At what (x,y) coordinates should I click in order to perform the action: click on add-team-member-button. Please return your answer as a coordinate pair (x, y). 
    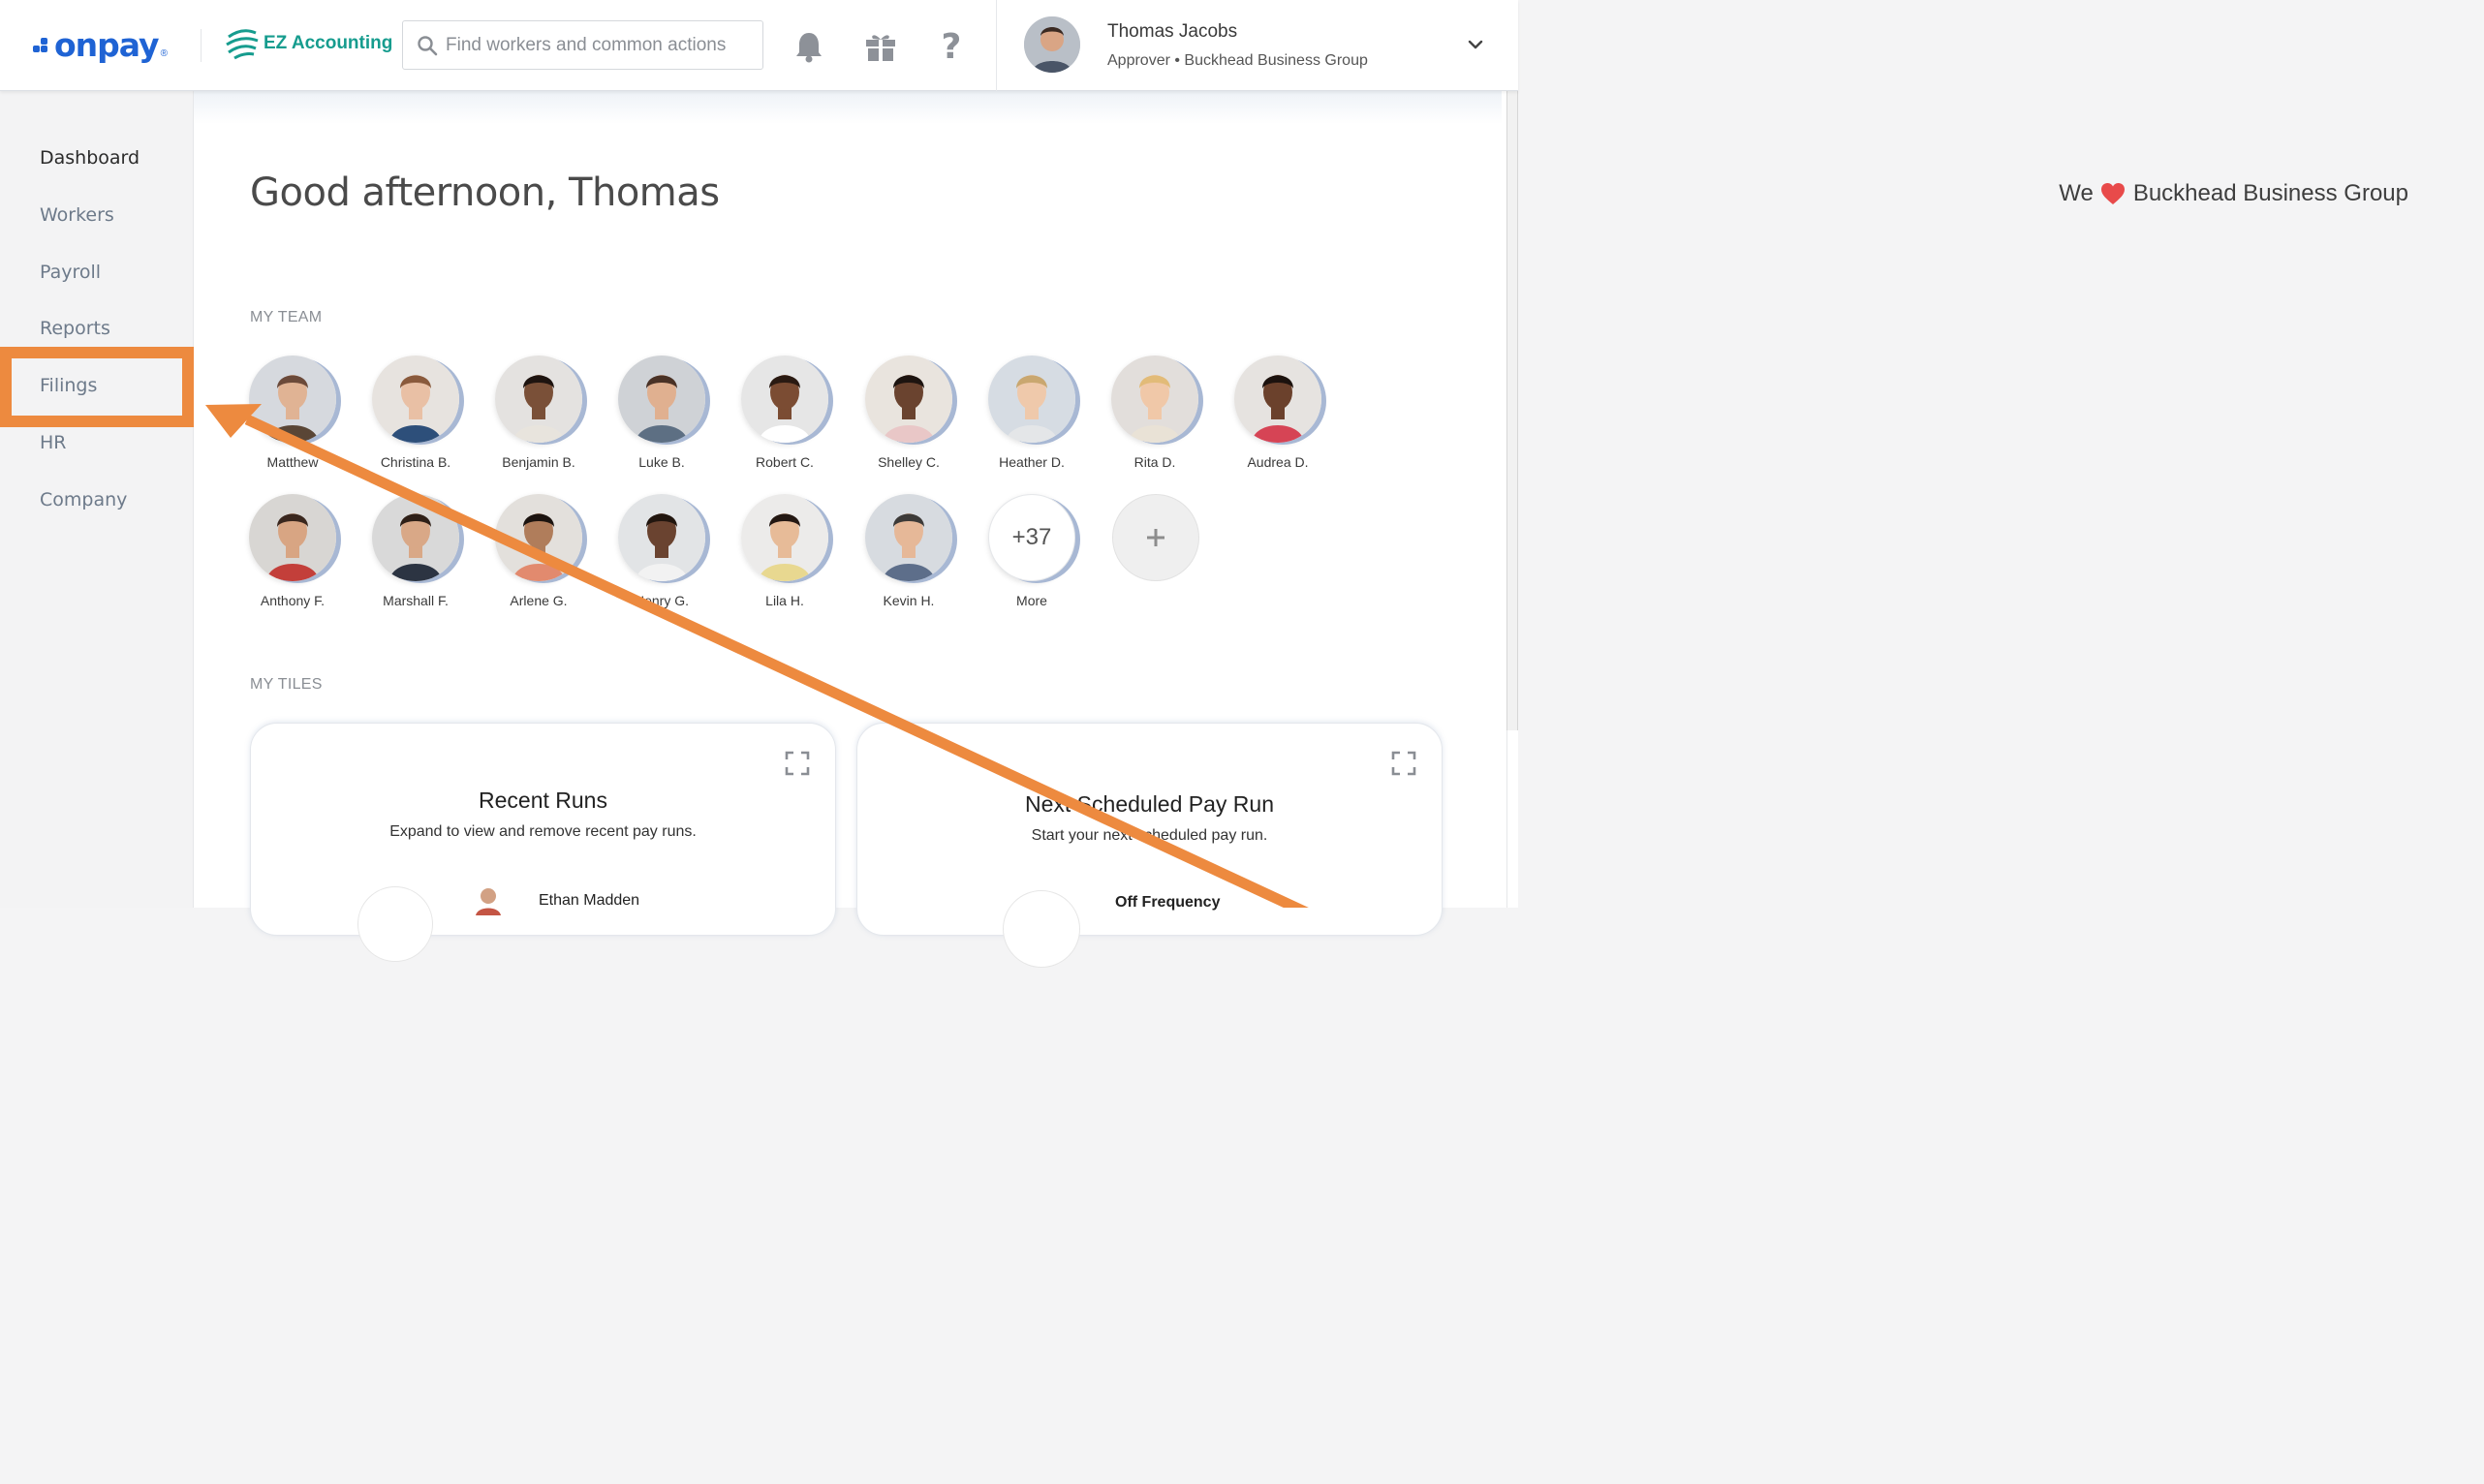
    Looking at the image, I should click on (1155, 537).